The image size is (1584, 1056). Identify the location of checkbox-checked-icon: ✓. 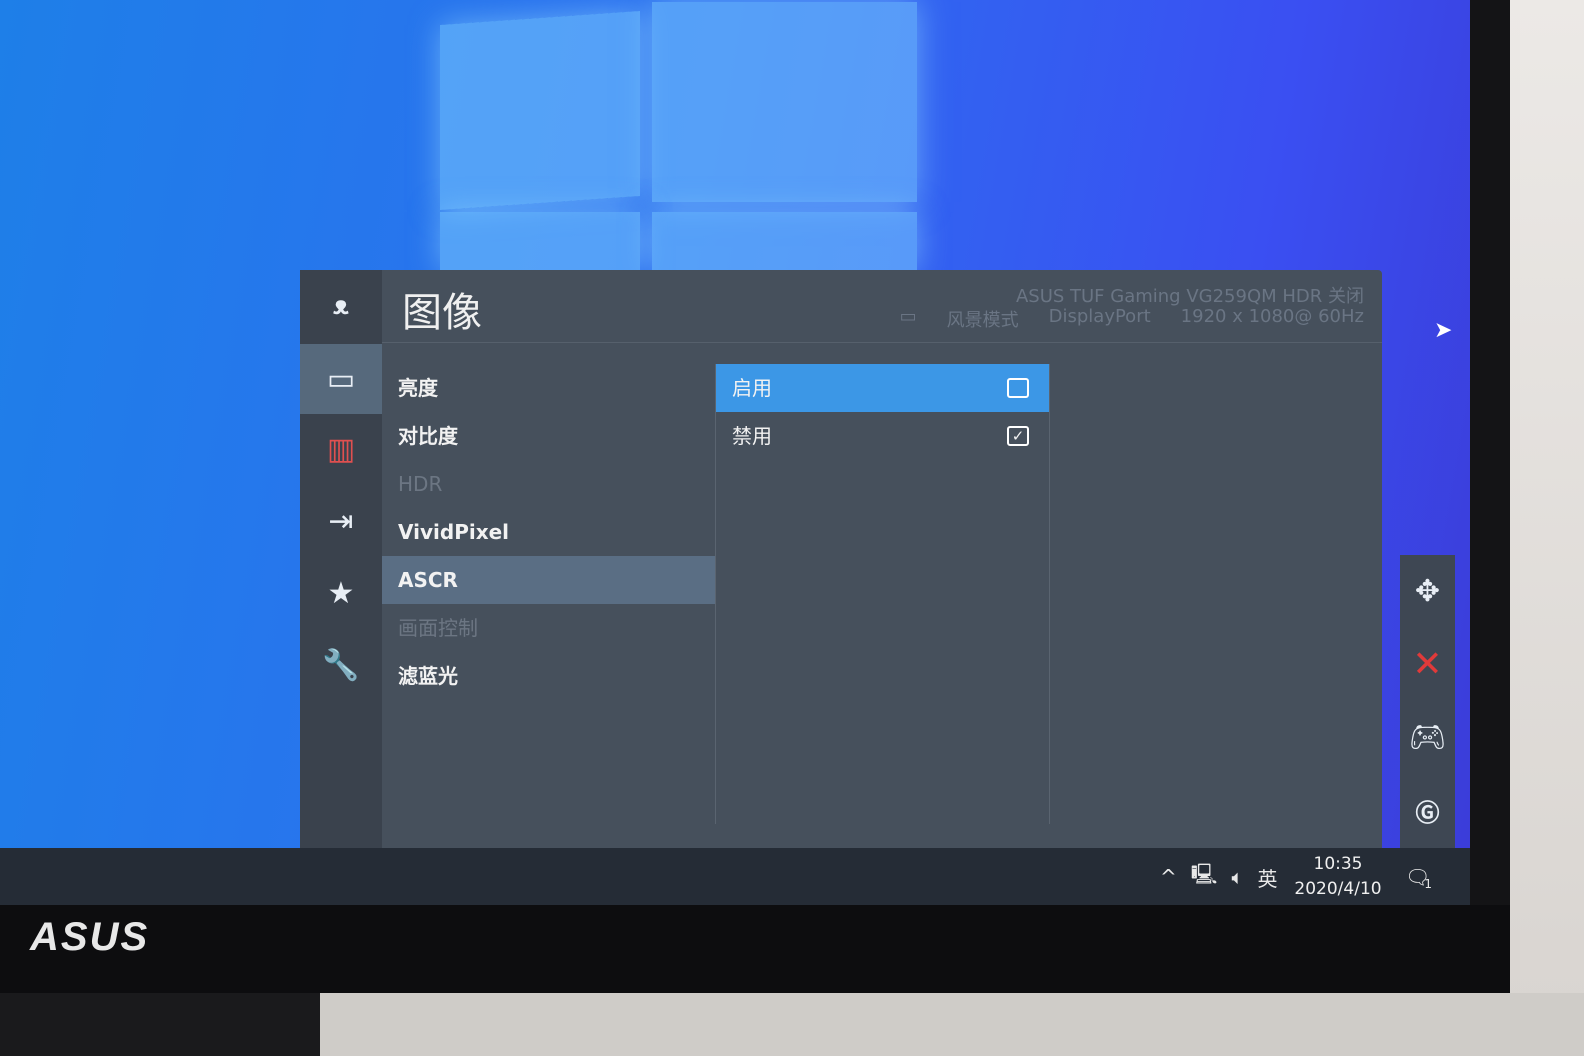
(1018, 436).